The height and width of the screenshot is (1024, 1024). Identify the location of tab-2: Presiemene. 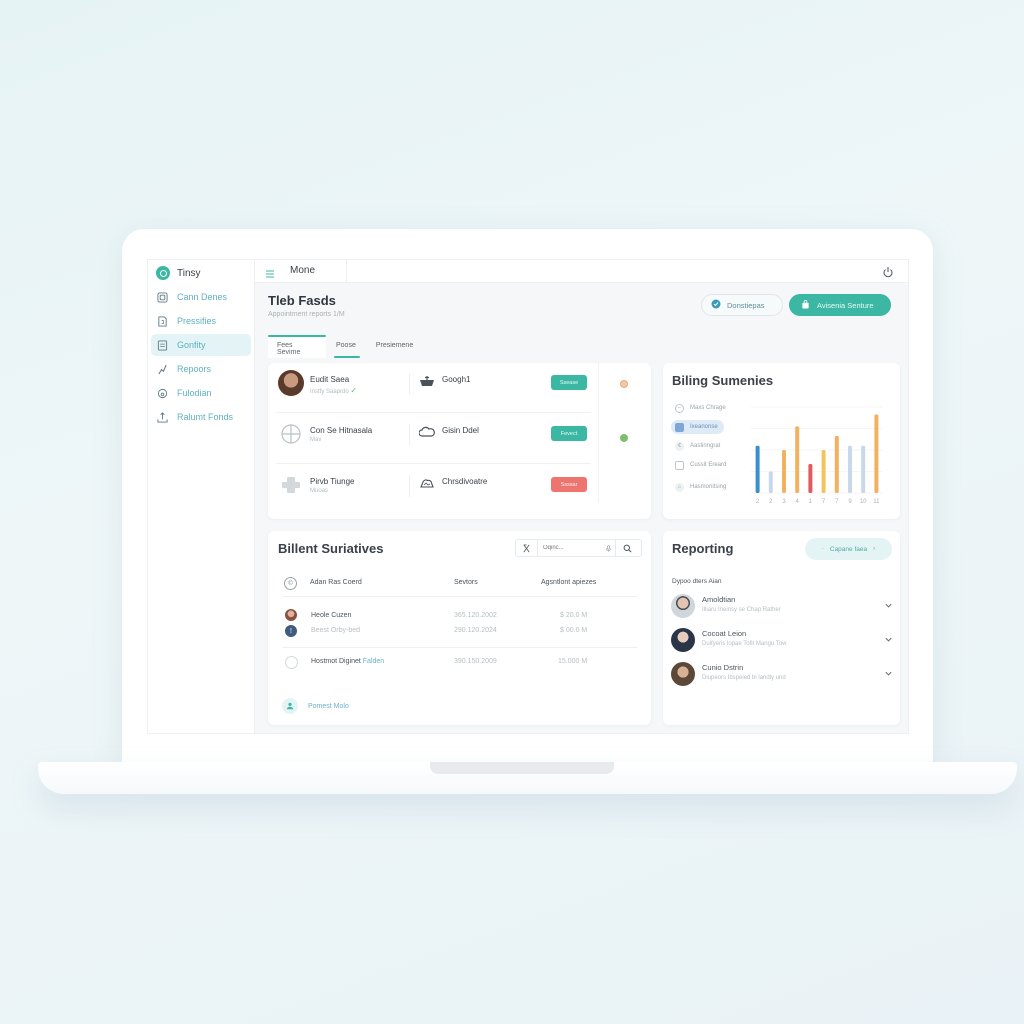
(394, 347).